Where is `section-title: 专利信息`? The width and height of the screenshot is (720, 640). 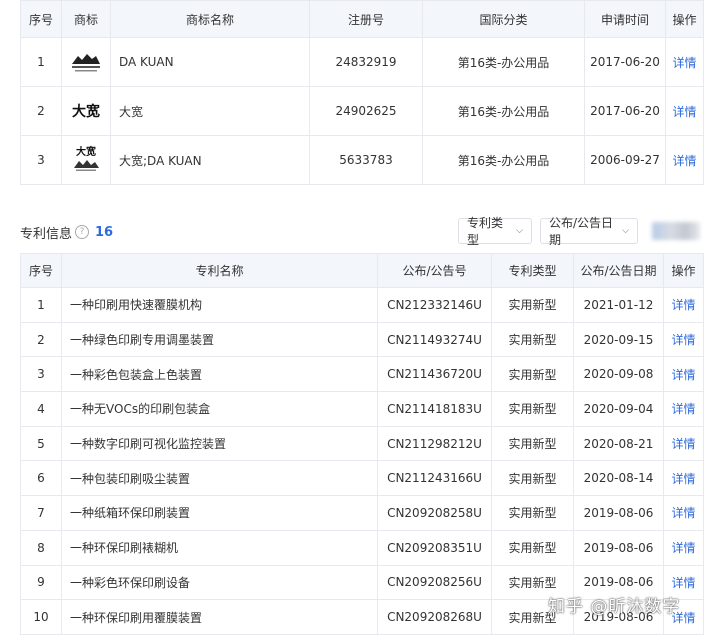 section-title: 专利信息 is located at coordinates (46, 234).